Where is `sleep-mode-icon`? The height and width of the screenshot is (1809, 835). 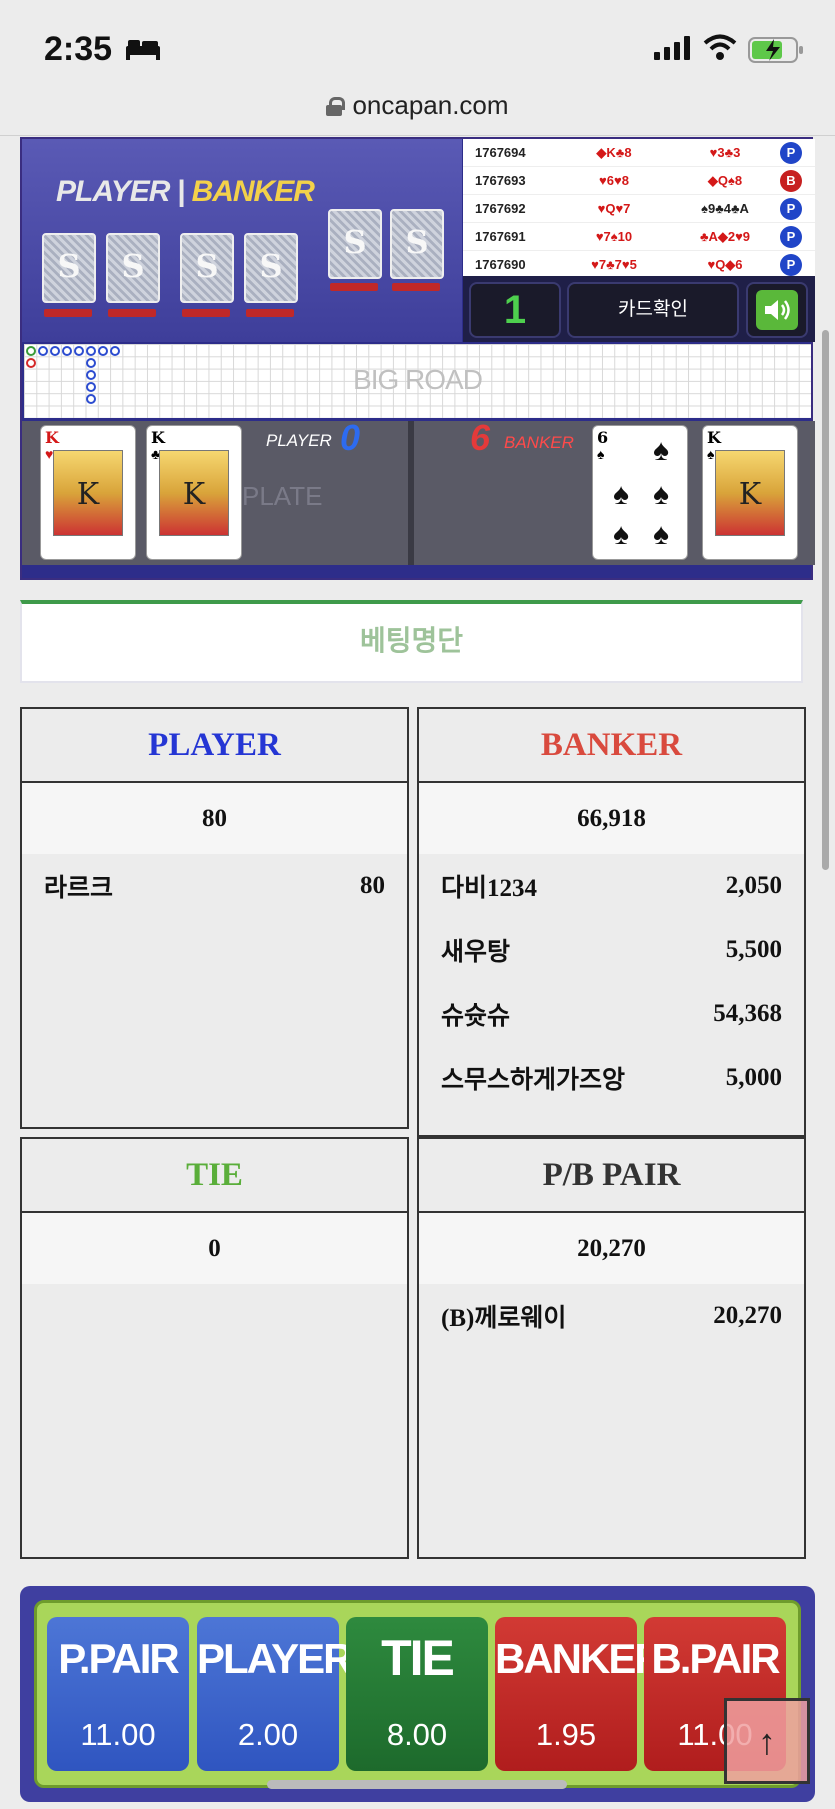 sleep-mode-icon is located at coordinates (143, 50).